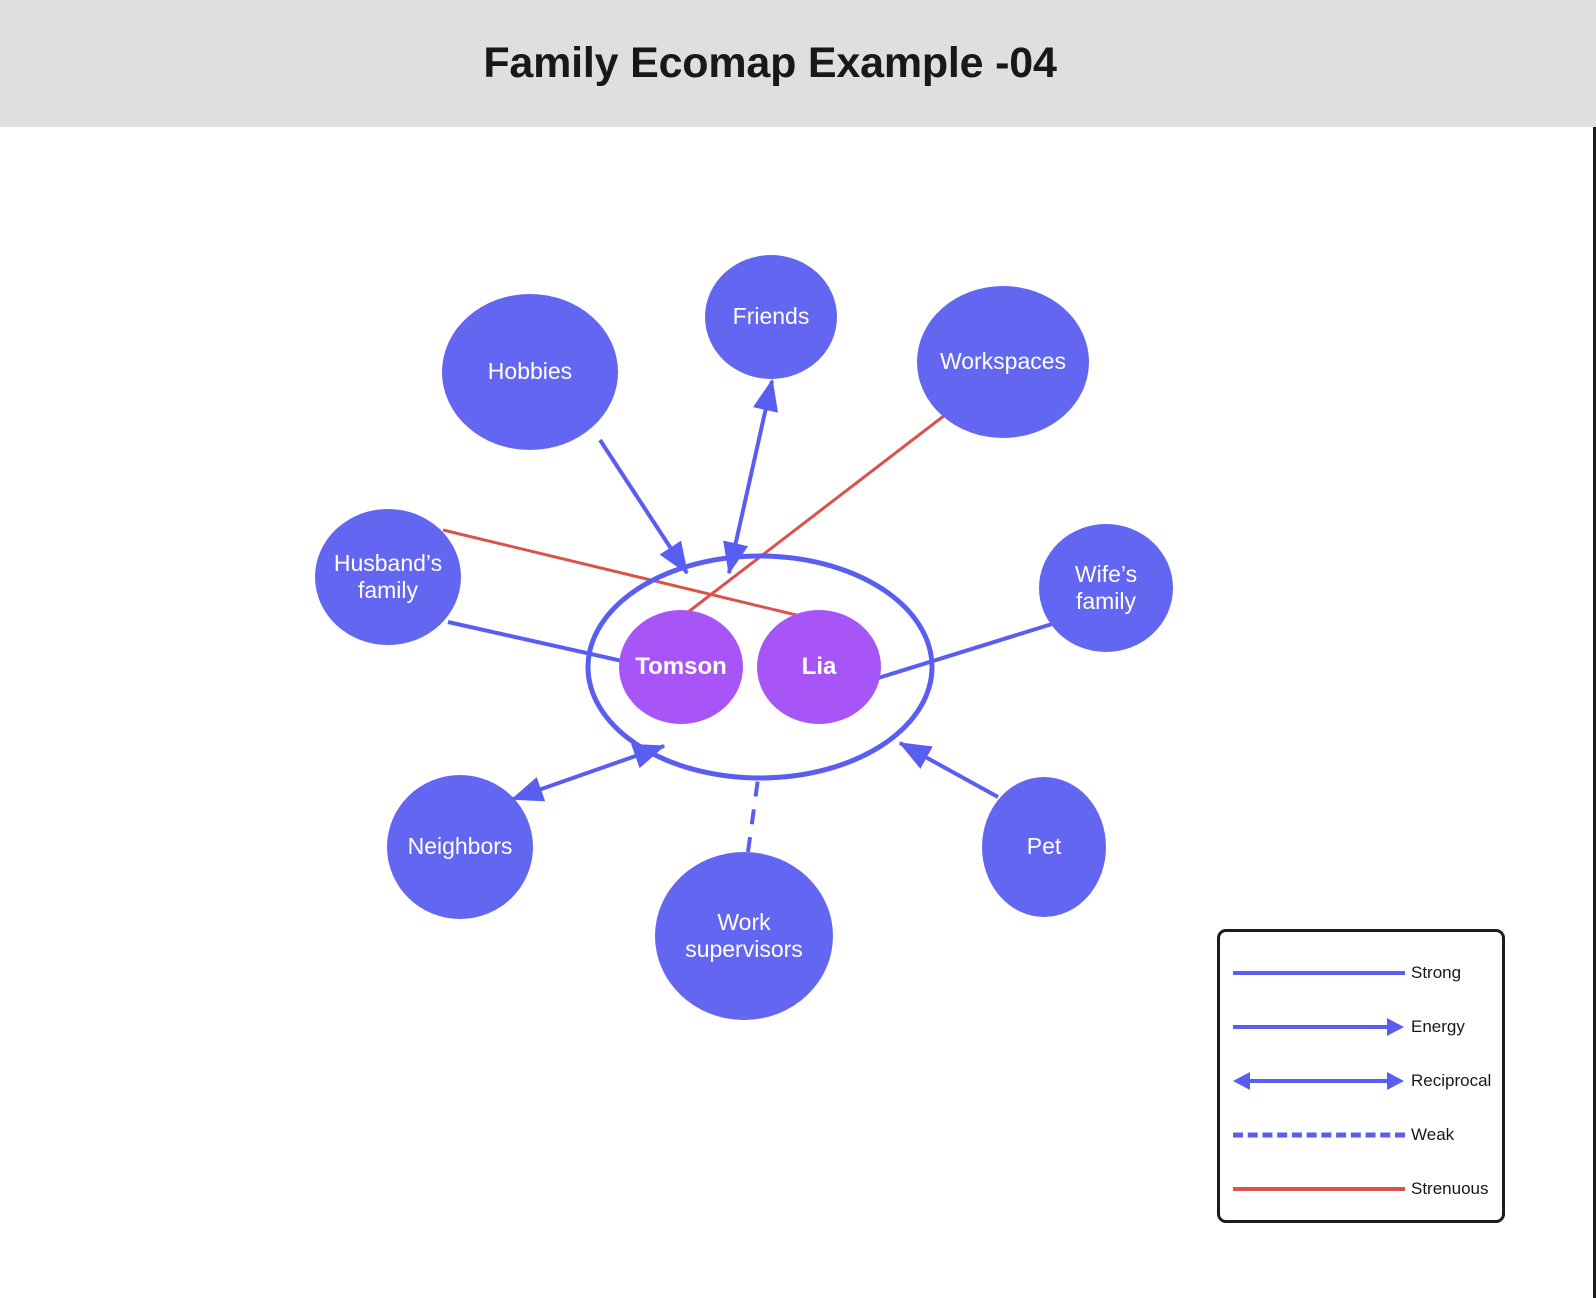 The width and height of the screenshot is (1596, 1298). I want to click on legend-sample-weak, so click(1319, 1135).